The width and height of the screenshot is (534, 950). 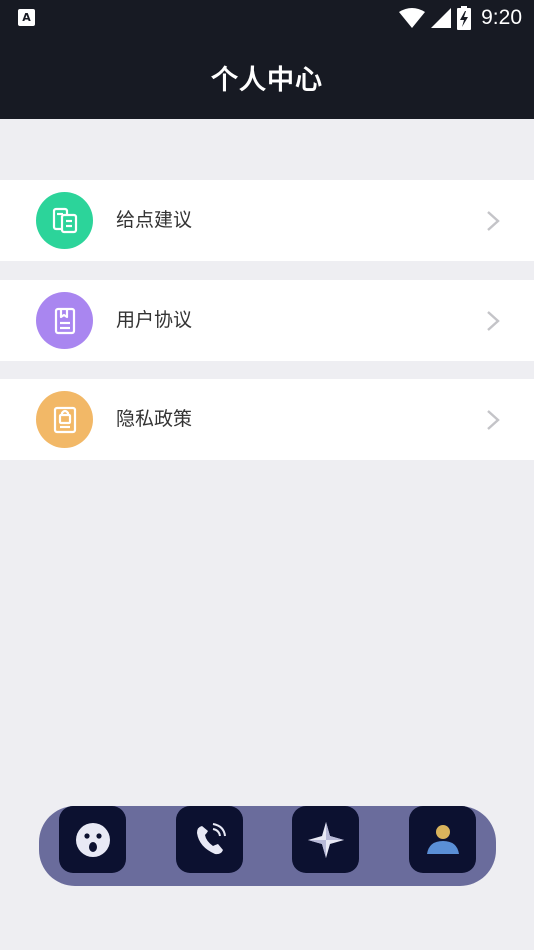 I want to click on dock-button-face, so click(x=92, y=839).